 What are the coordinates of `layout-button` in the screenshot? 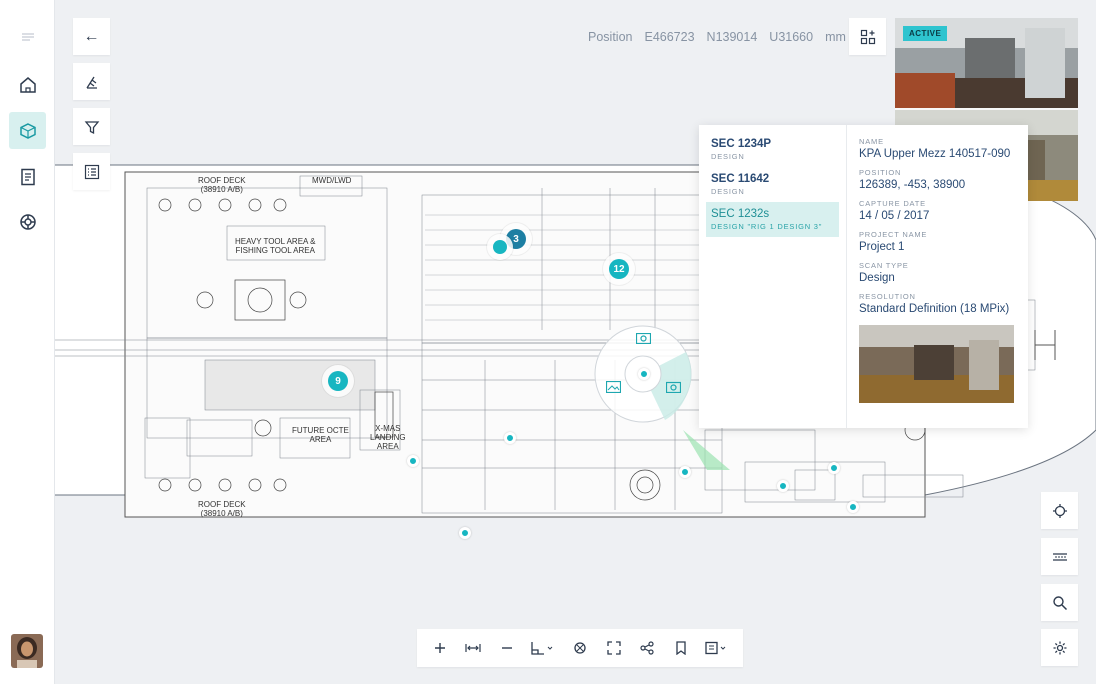 It's located at (867, 36).